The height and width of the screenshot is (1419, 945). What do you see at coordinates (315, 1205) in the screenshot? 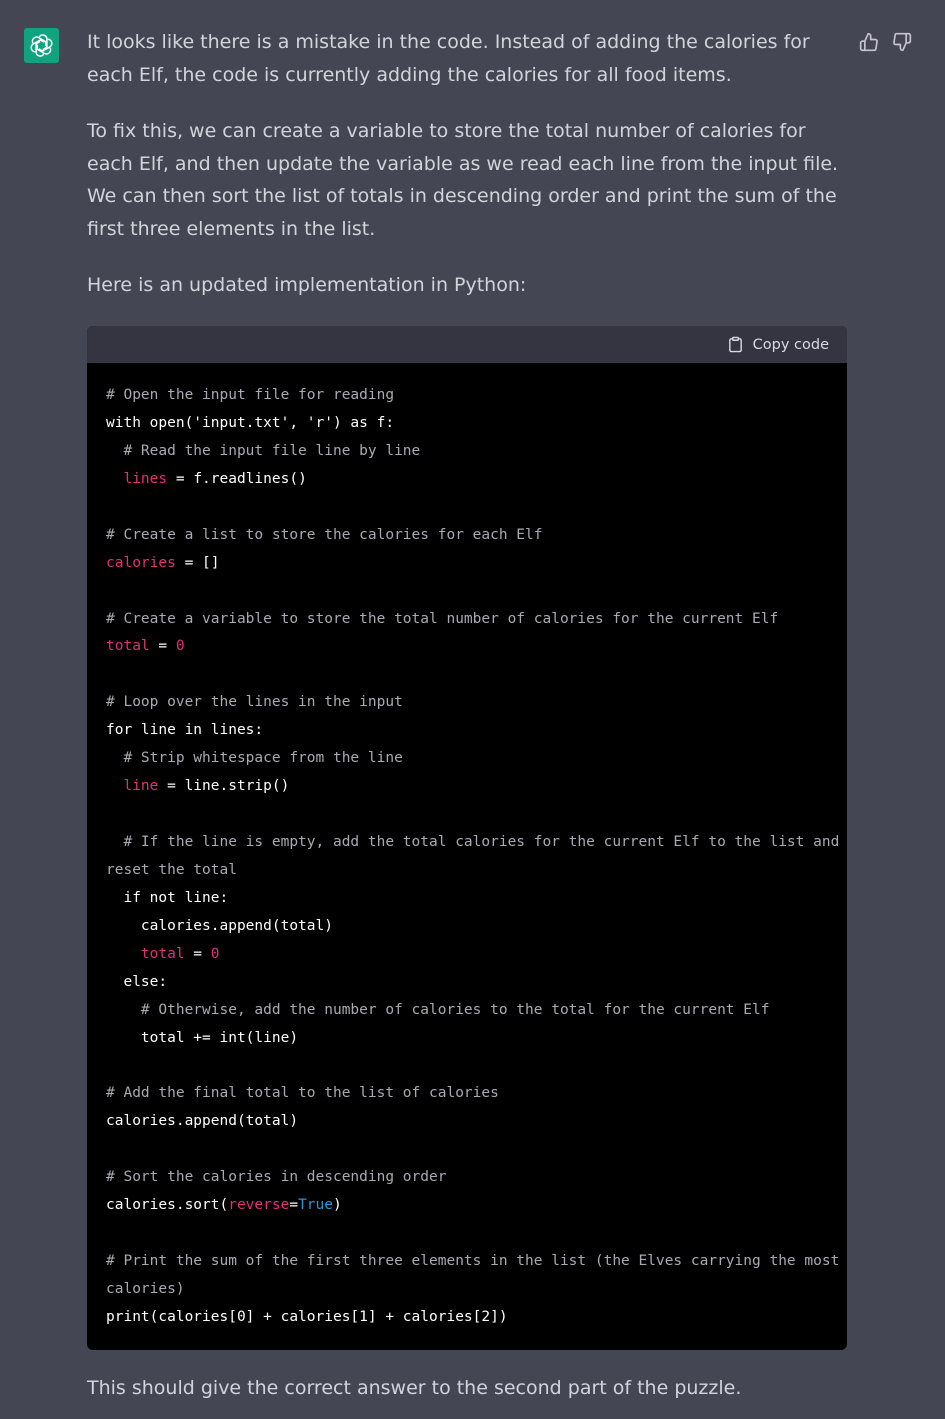
I see `code-token: True` at bounding box center [315, 1205].